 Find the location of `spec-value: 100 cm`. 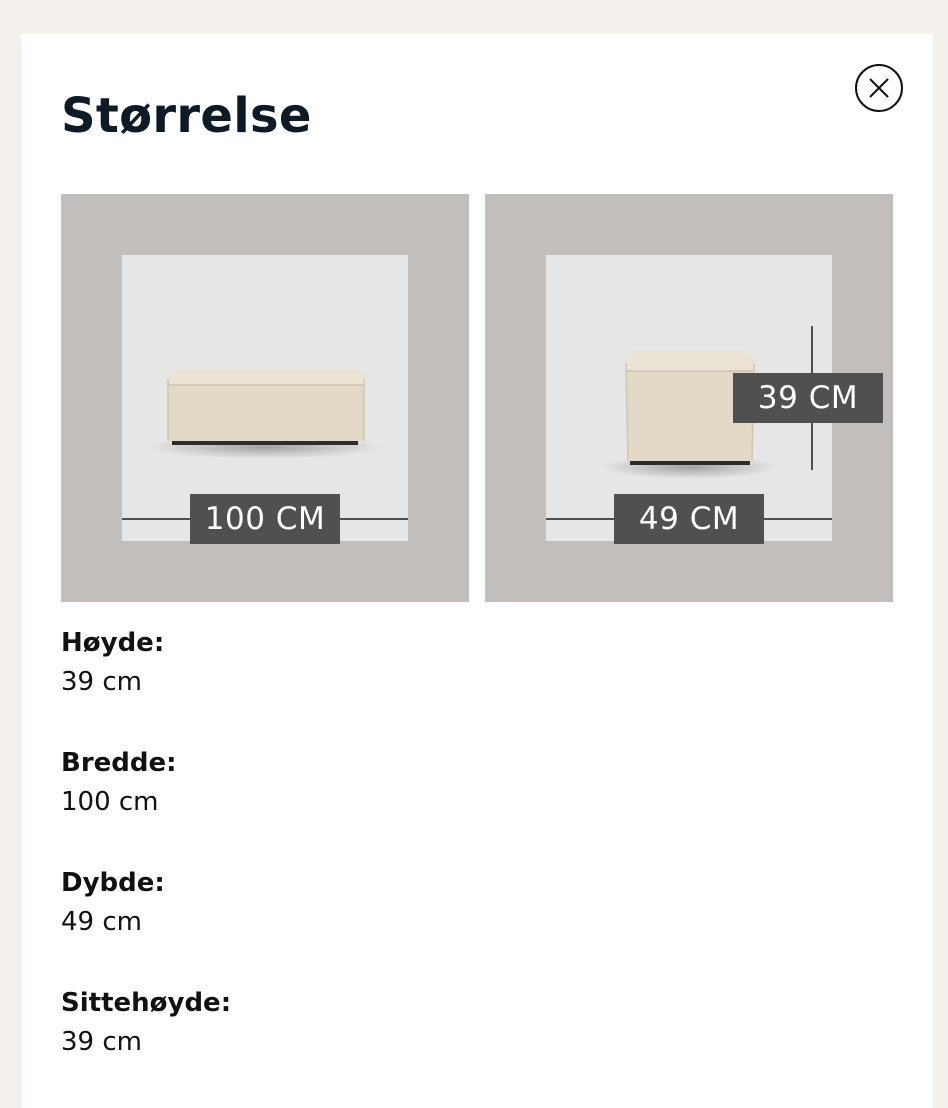

spec-value: 100 cm is located at coordinates (110, 802).